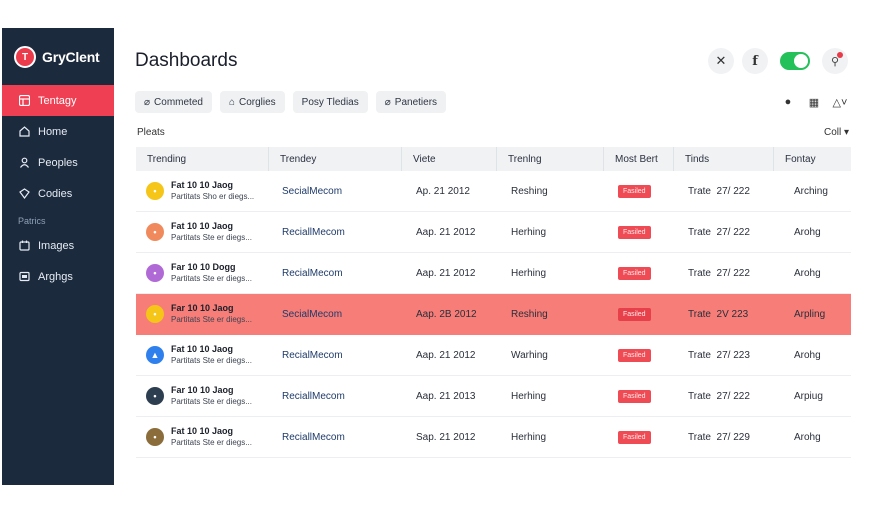 The width and height of the screenshot is (896, 512). Describe the element at coordinates (71, 57) in the screenshot. I see `brand-name: GryClent` at that location.